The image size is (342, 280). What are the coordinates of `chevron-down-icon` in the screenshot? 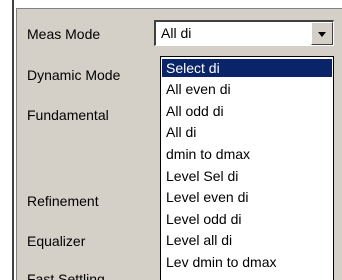 It's located at (322, 34).